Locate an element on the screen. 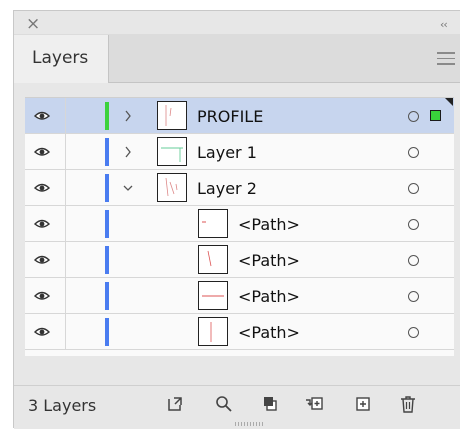 This screenshot has height=429, width=460. panel-menu-icon is located at coordinates (446, 58).